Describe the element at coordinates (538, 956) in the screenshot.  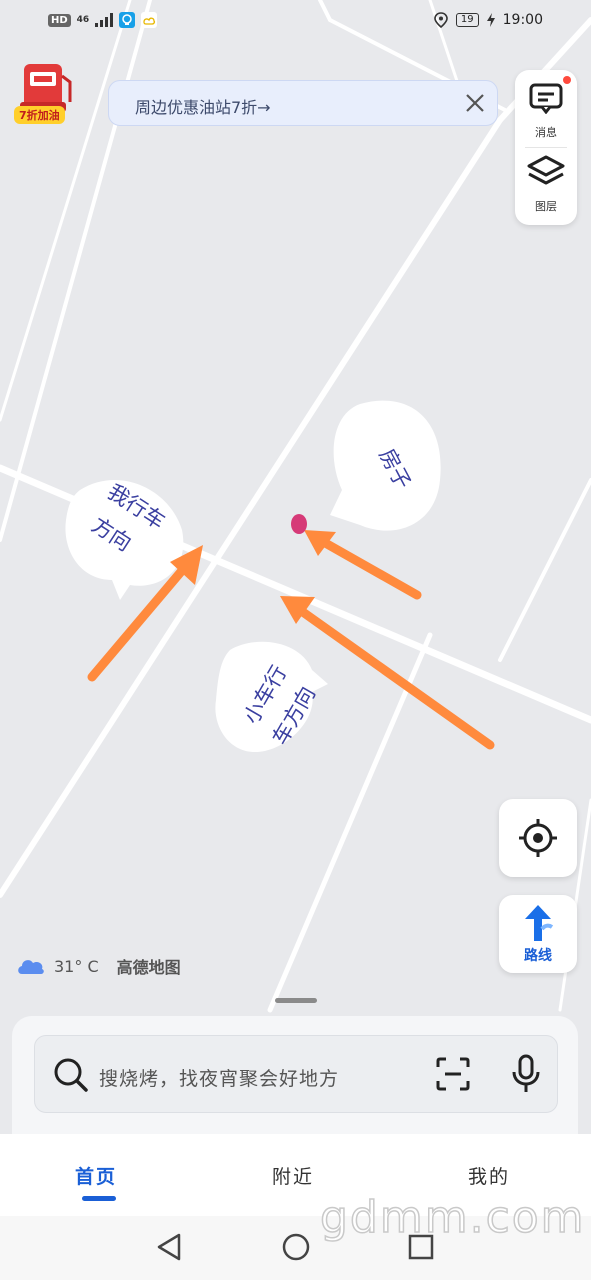
I see `route-label: 路线` at that location.